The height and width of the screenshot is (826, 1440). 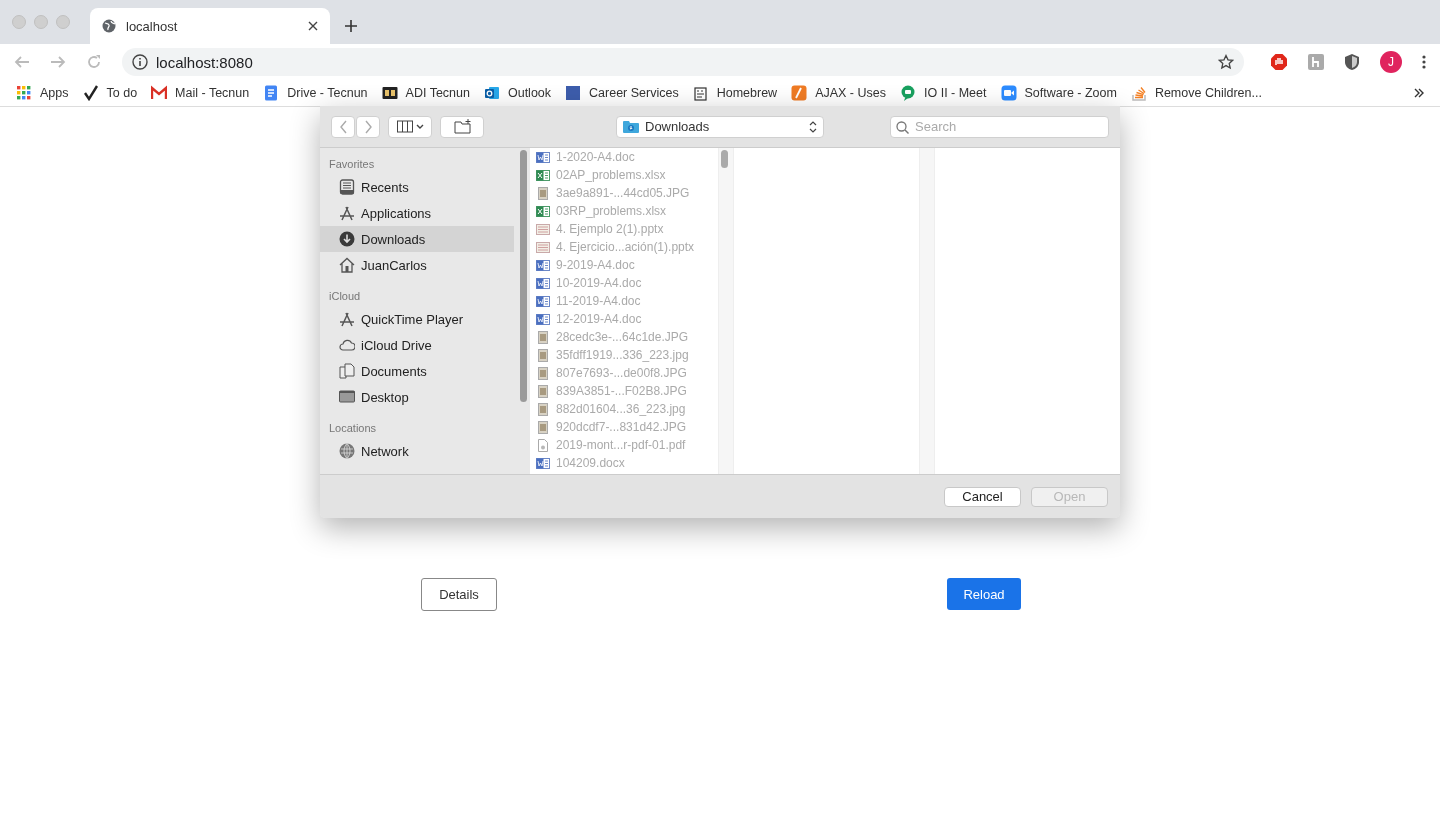 What do you see at coordinates (459, 594) in the screenshot?
I see `details-button: Details` at bounding box center [459, 594].